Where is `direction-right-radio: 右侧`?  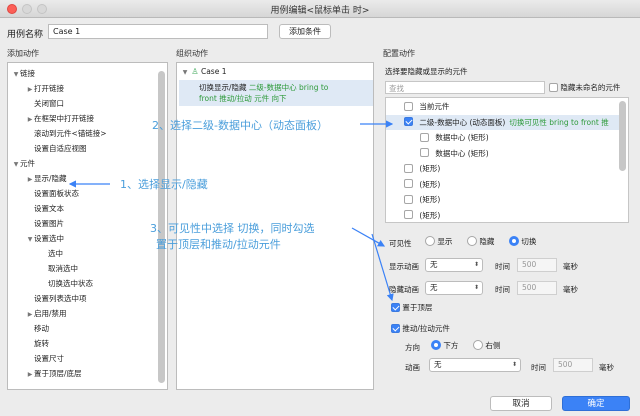
direction-right-radio: 右侧 is located at coordinates (486, 345).